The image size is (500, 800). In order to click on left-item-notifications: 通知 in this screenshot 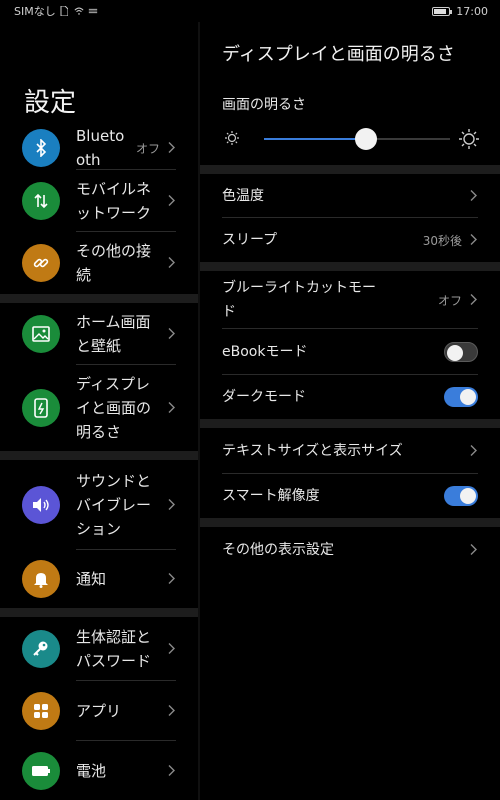, I will do `click(99, 579)`.